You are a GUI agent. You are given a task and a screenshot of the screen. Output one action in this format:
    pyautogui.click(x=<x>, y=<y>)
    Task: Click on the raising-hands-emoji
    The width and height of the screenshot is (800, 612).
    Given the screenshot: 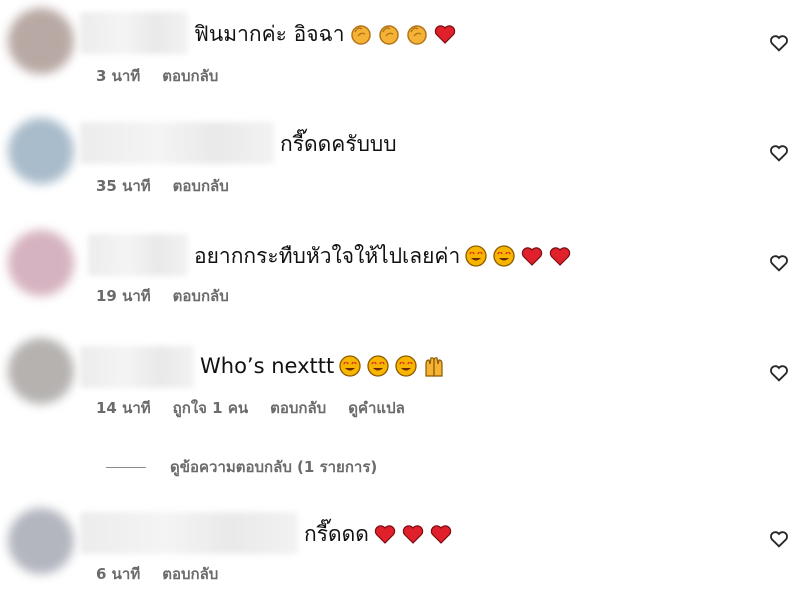 What is the action you would take?
    pyautogui.click(x=434, y=366)
    